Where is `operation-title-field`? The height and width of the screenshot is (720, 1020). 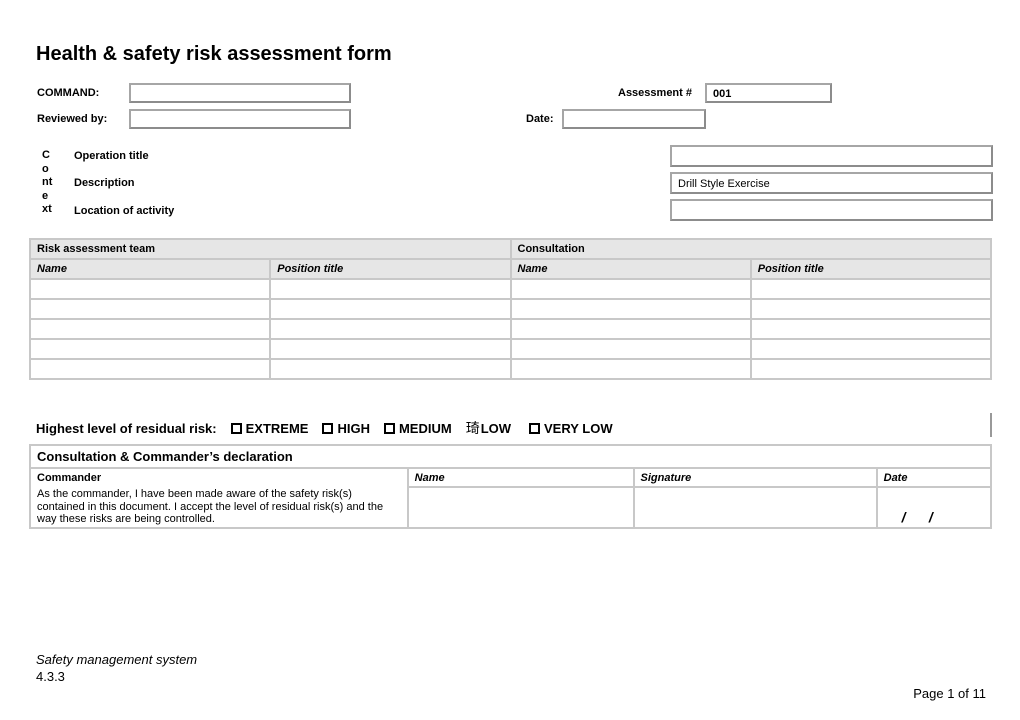 operation-title-field is located at coordinates (831, 156).